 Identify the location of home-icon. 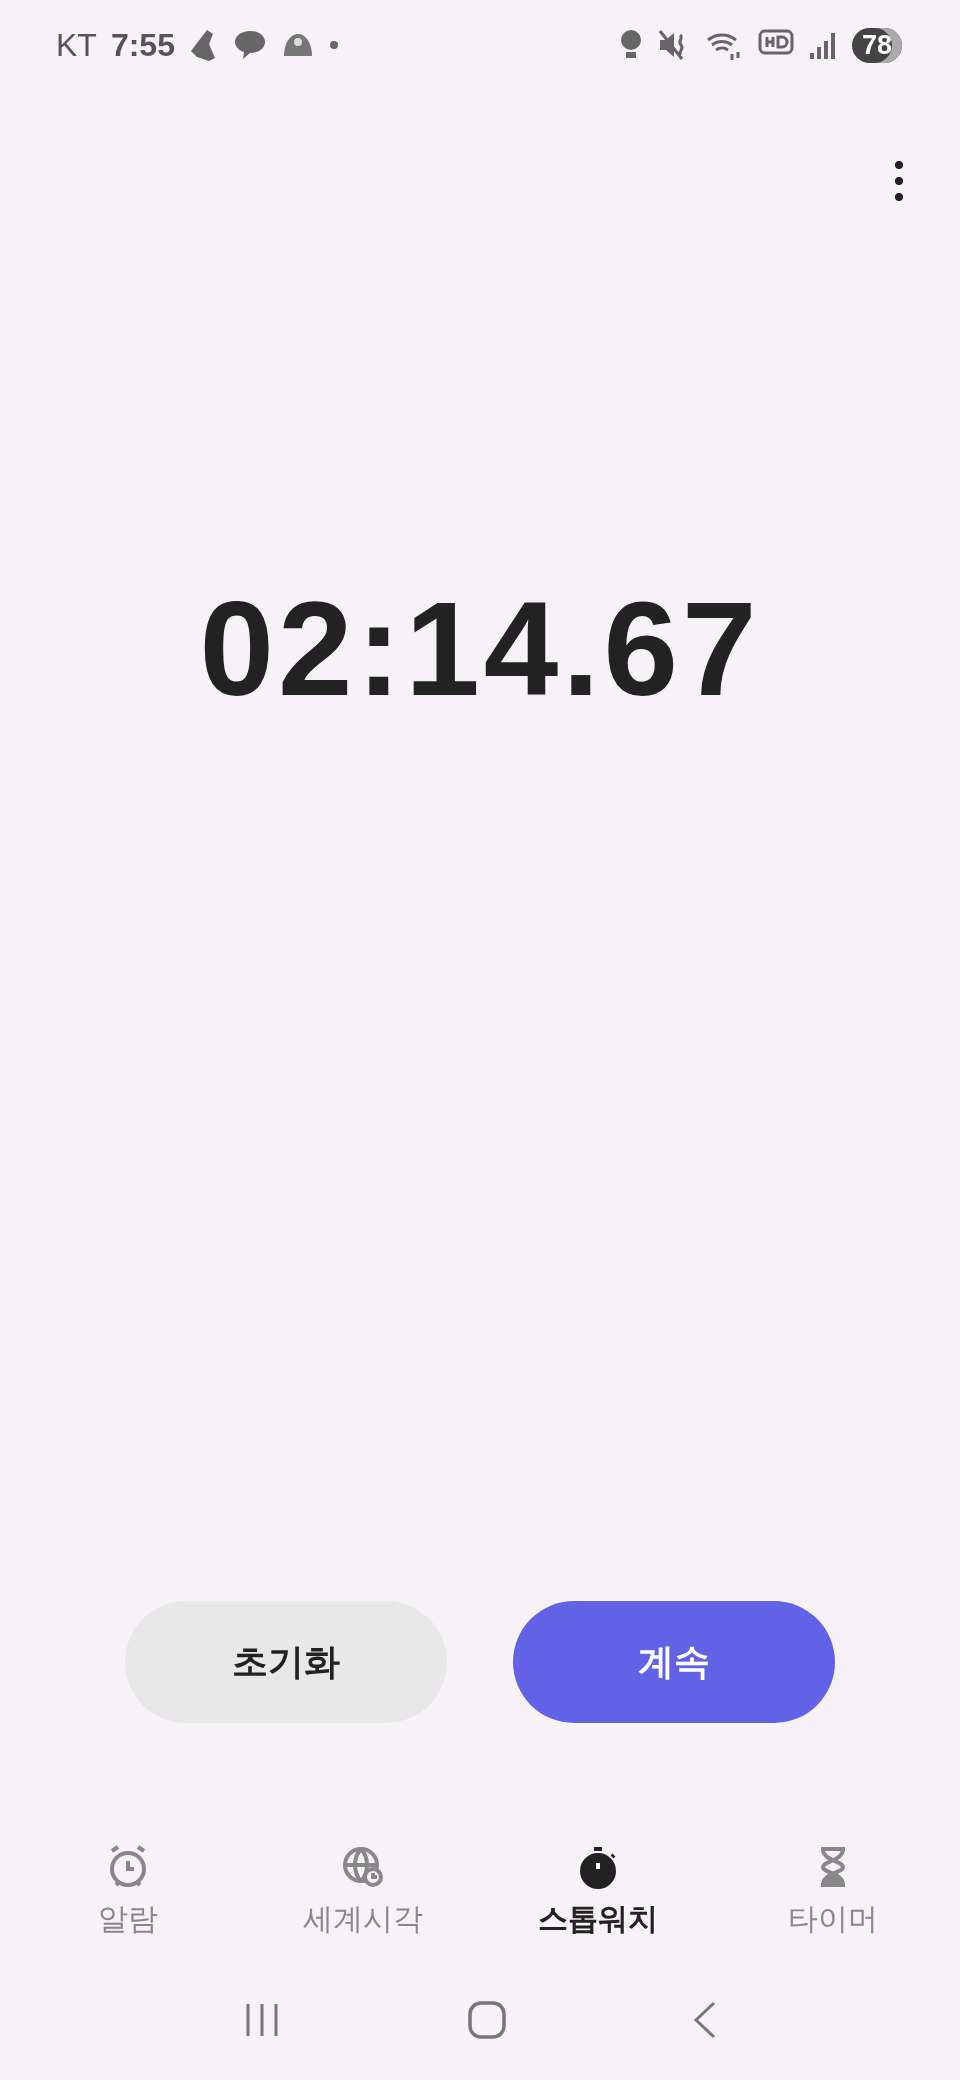
(487, 2020).